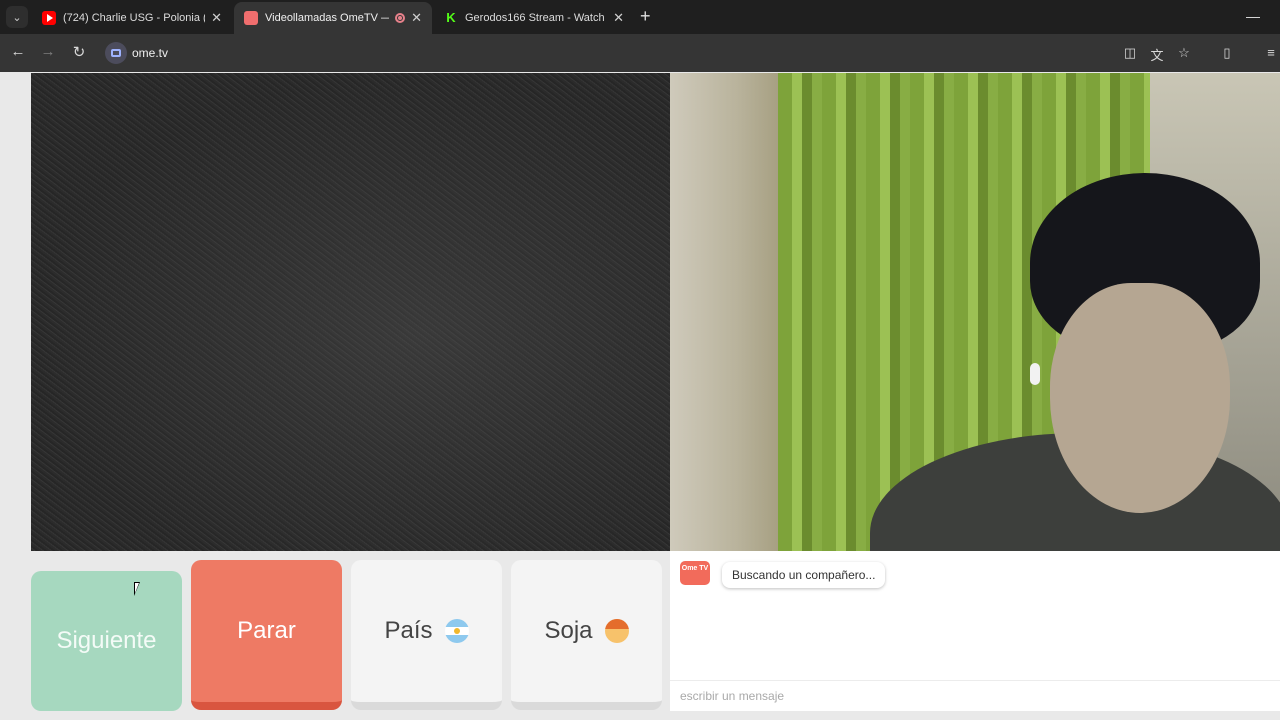 The width and height of the screenshot is (1280, 720). Describe the element at coordinates (568, 630) in the screenshot. I see `gender-button-label: Soja` at that location.